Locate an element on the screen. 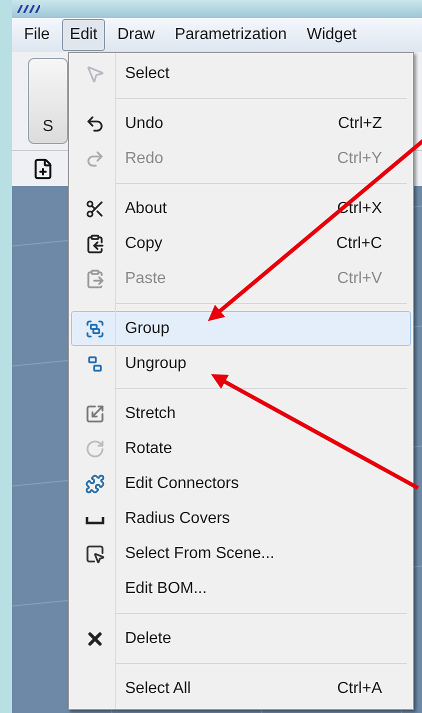 The image size is (422, 713). menu-item-label: Copy is located at coordinates (144, 244).